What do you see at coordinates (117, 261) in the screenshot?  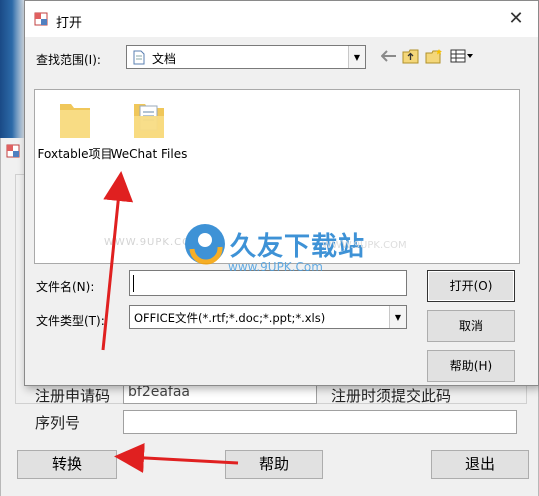 I see `annotation-arrow-up` at bounding box center [117, 261].